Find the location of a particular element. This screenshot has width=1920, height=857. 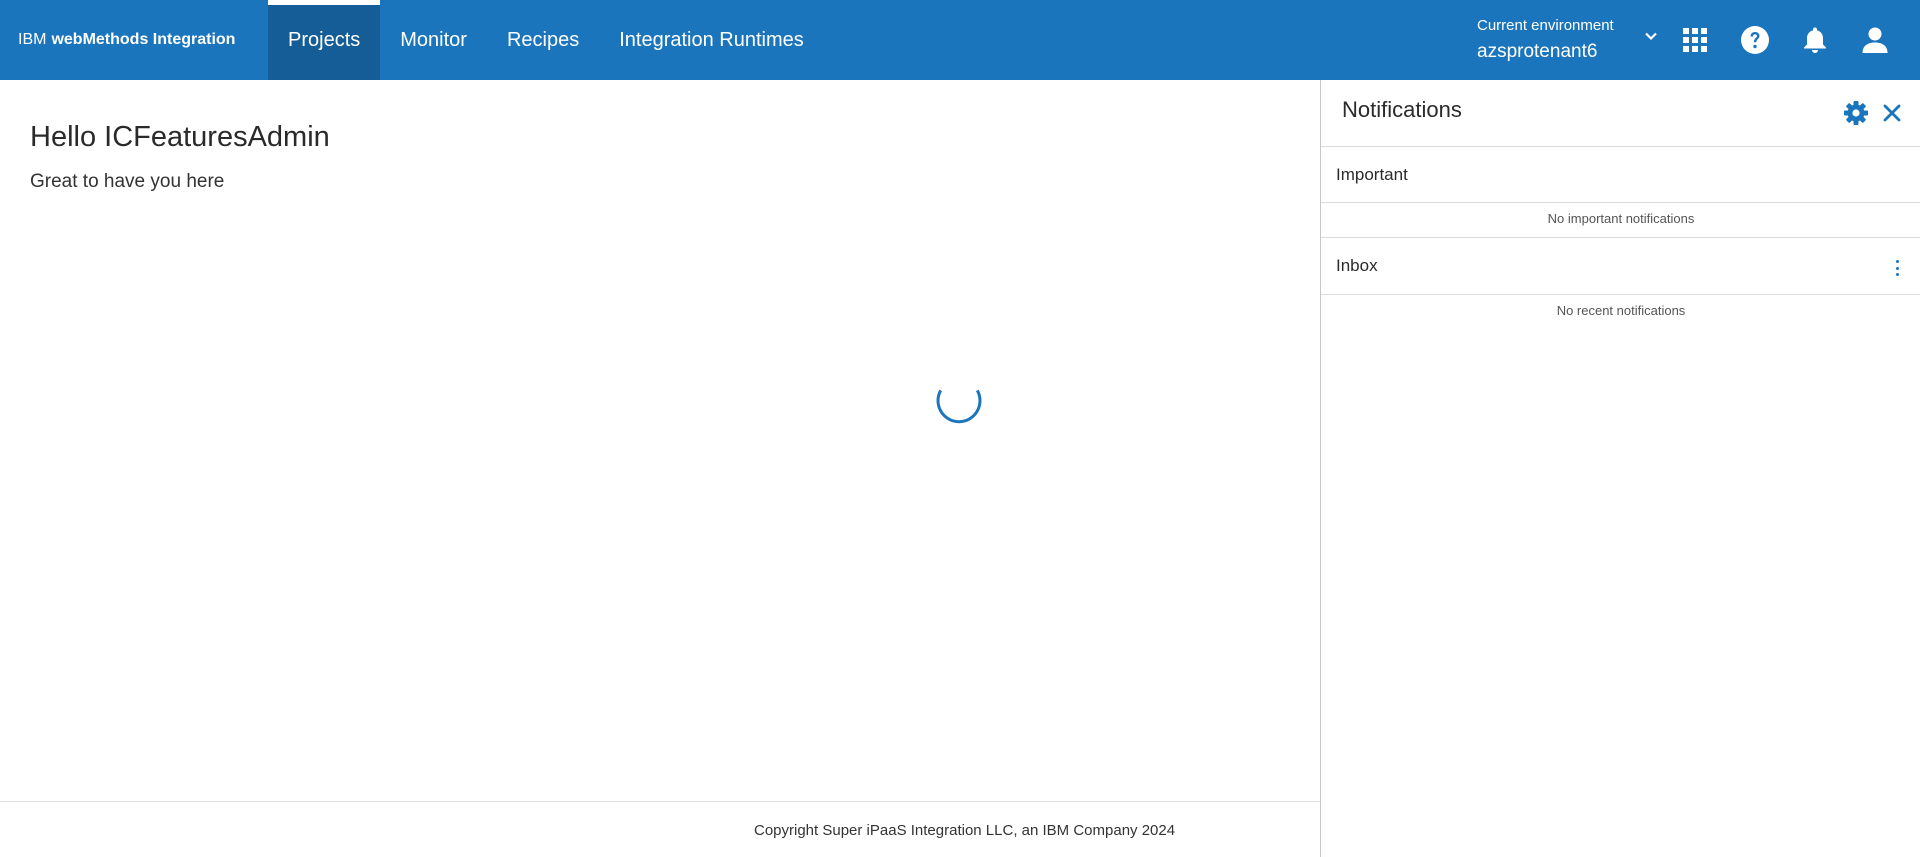

close-icon is located at coordinates (1892, 113).